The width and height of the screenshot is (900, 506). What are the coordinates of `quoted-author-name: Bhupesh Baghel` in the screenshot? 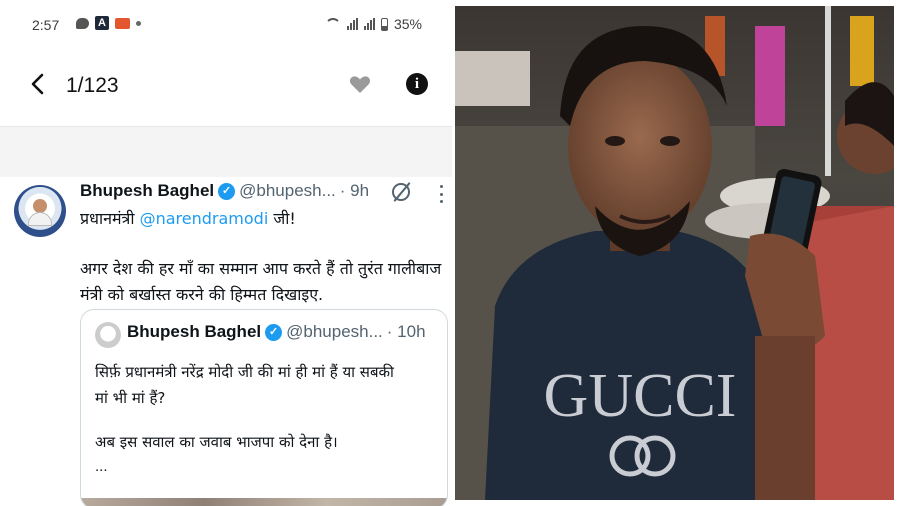 It's located at (194, 331).